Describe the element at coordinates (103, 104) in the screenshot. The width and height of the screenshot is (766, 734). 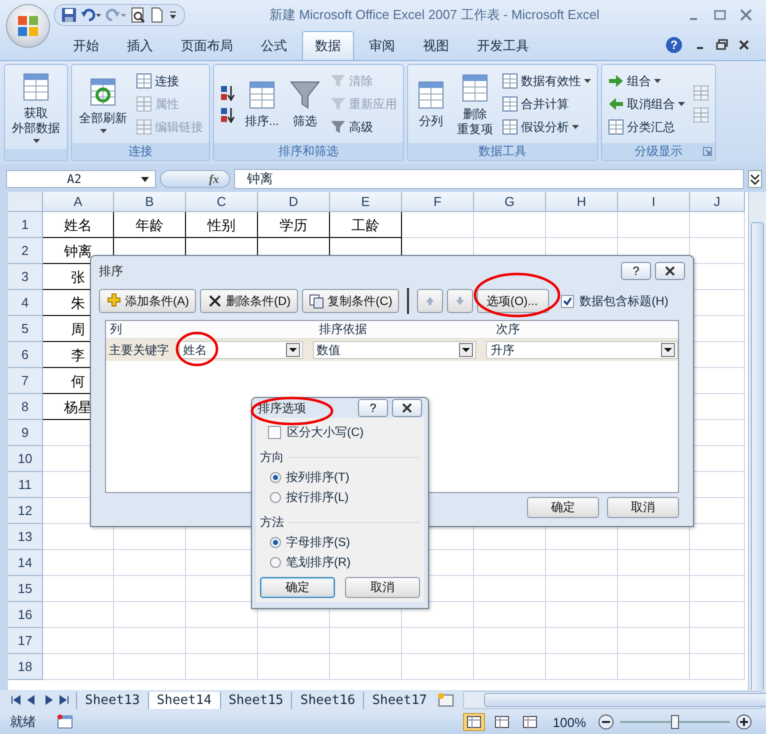
I see `ribbon-button: 全部刷新` at that location.